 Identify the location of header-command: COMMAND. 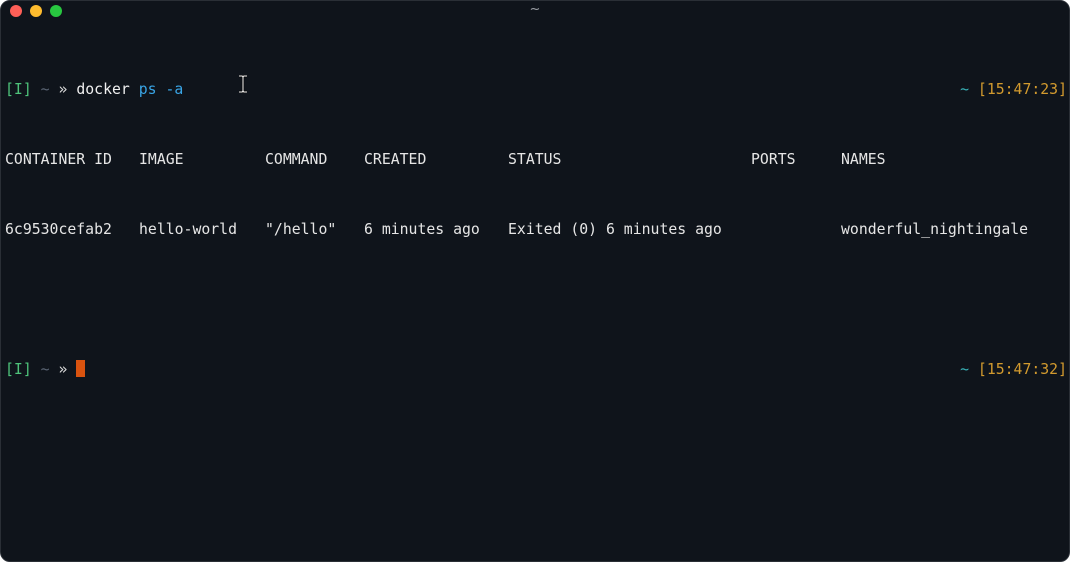
(296, 159).